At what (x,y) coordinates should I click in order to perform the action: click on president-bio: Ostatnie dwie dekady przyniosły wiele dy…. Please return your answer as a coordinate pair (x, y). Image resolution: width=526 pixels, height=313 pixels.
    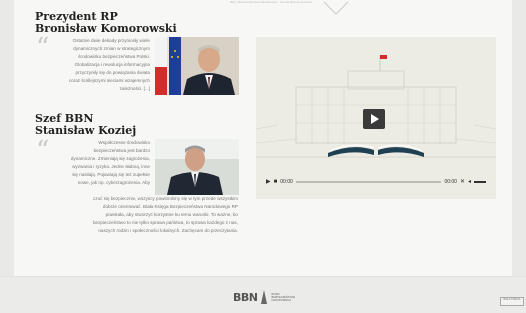
    Looking at the image, I should click on (101, 65).